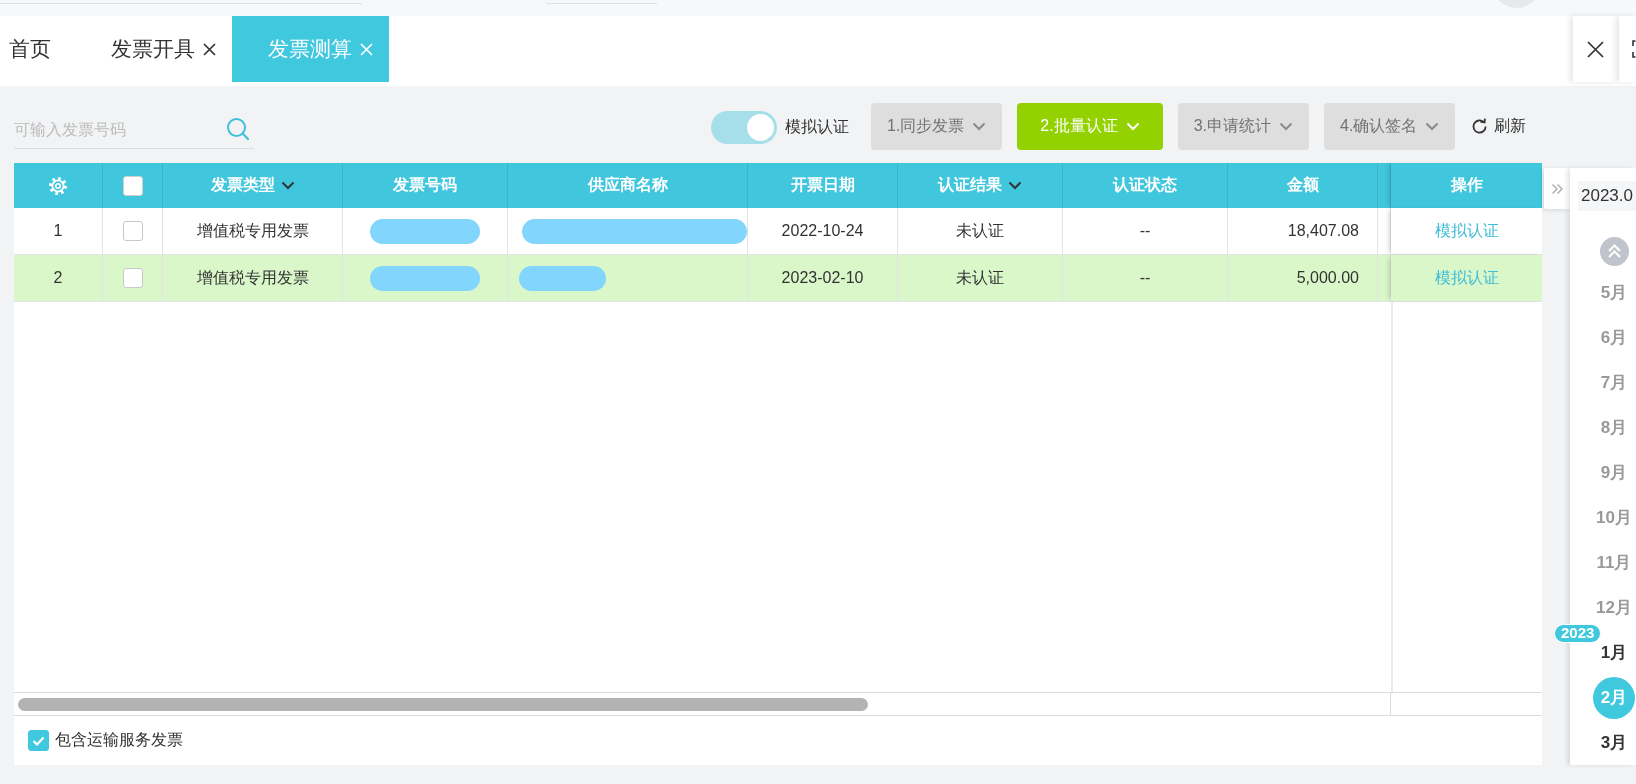 Image resolution: width=1636 pixels, height=784 pixels. What do you see at coordinates (1614, 742) in the screenshot?
I see `month-item: 3月` at bounding box center [1614, 742].